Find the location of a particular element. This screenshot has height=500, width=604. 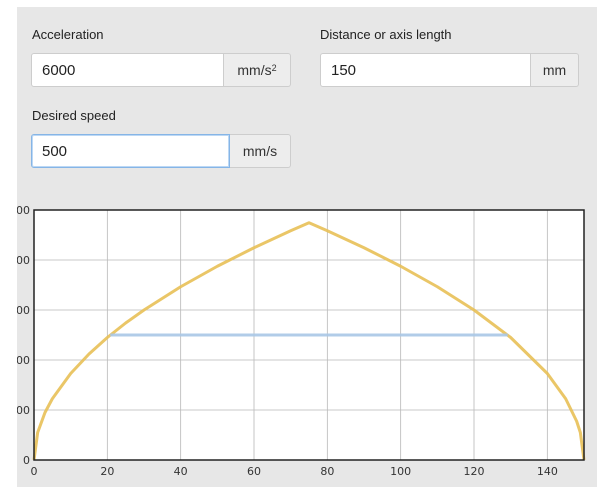

x-tick-label: 60 is located at coordinates (254, 471).